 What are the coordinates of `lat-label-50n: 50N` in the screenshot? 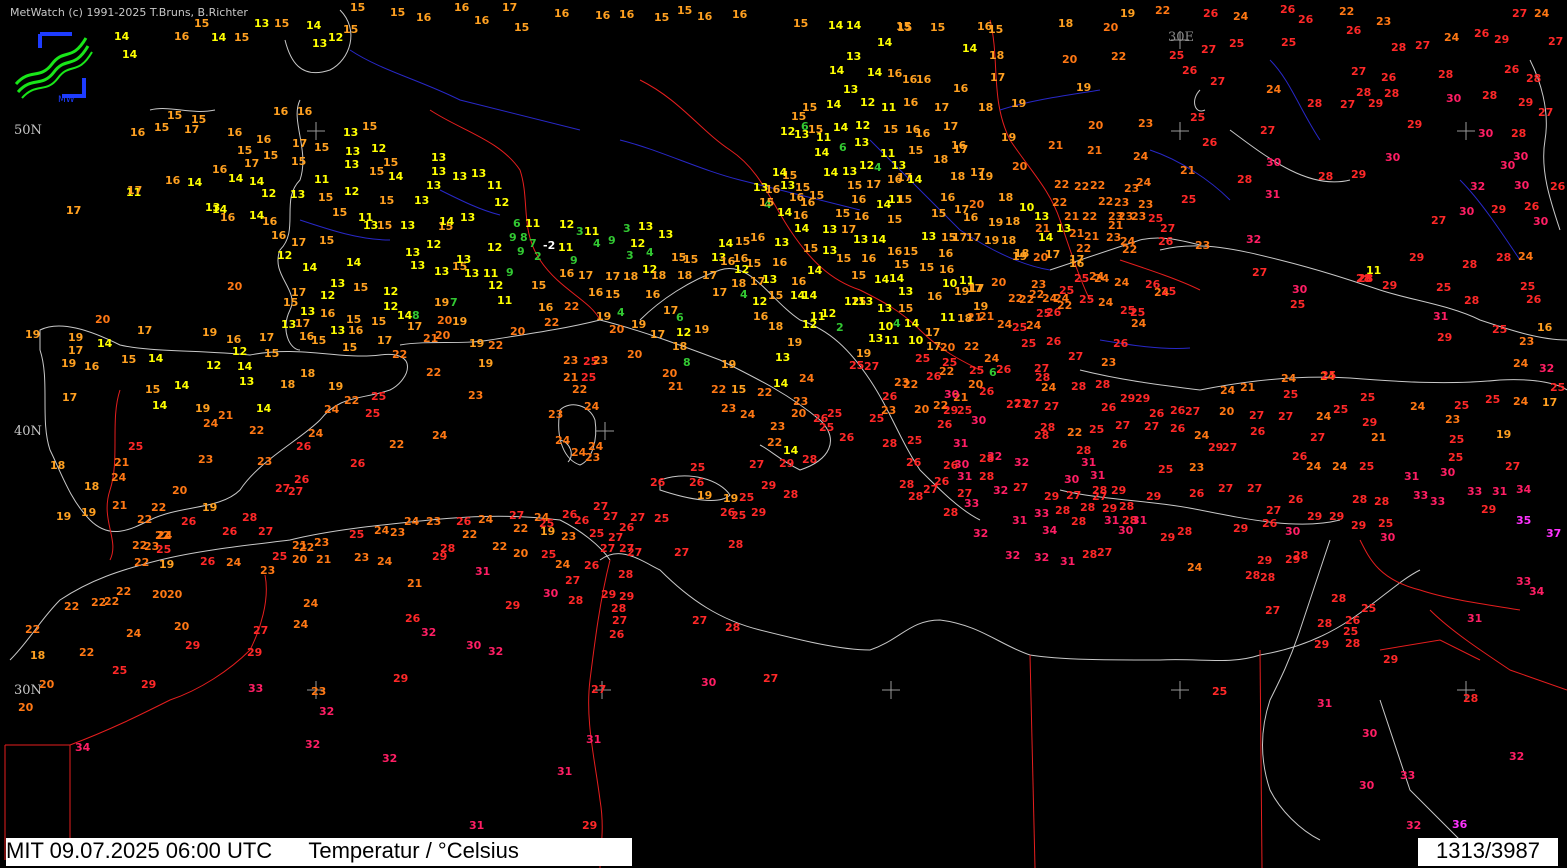 It's located at (28, 130).